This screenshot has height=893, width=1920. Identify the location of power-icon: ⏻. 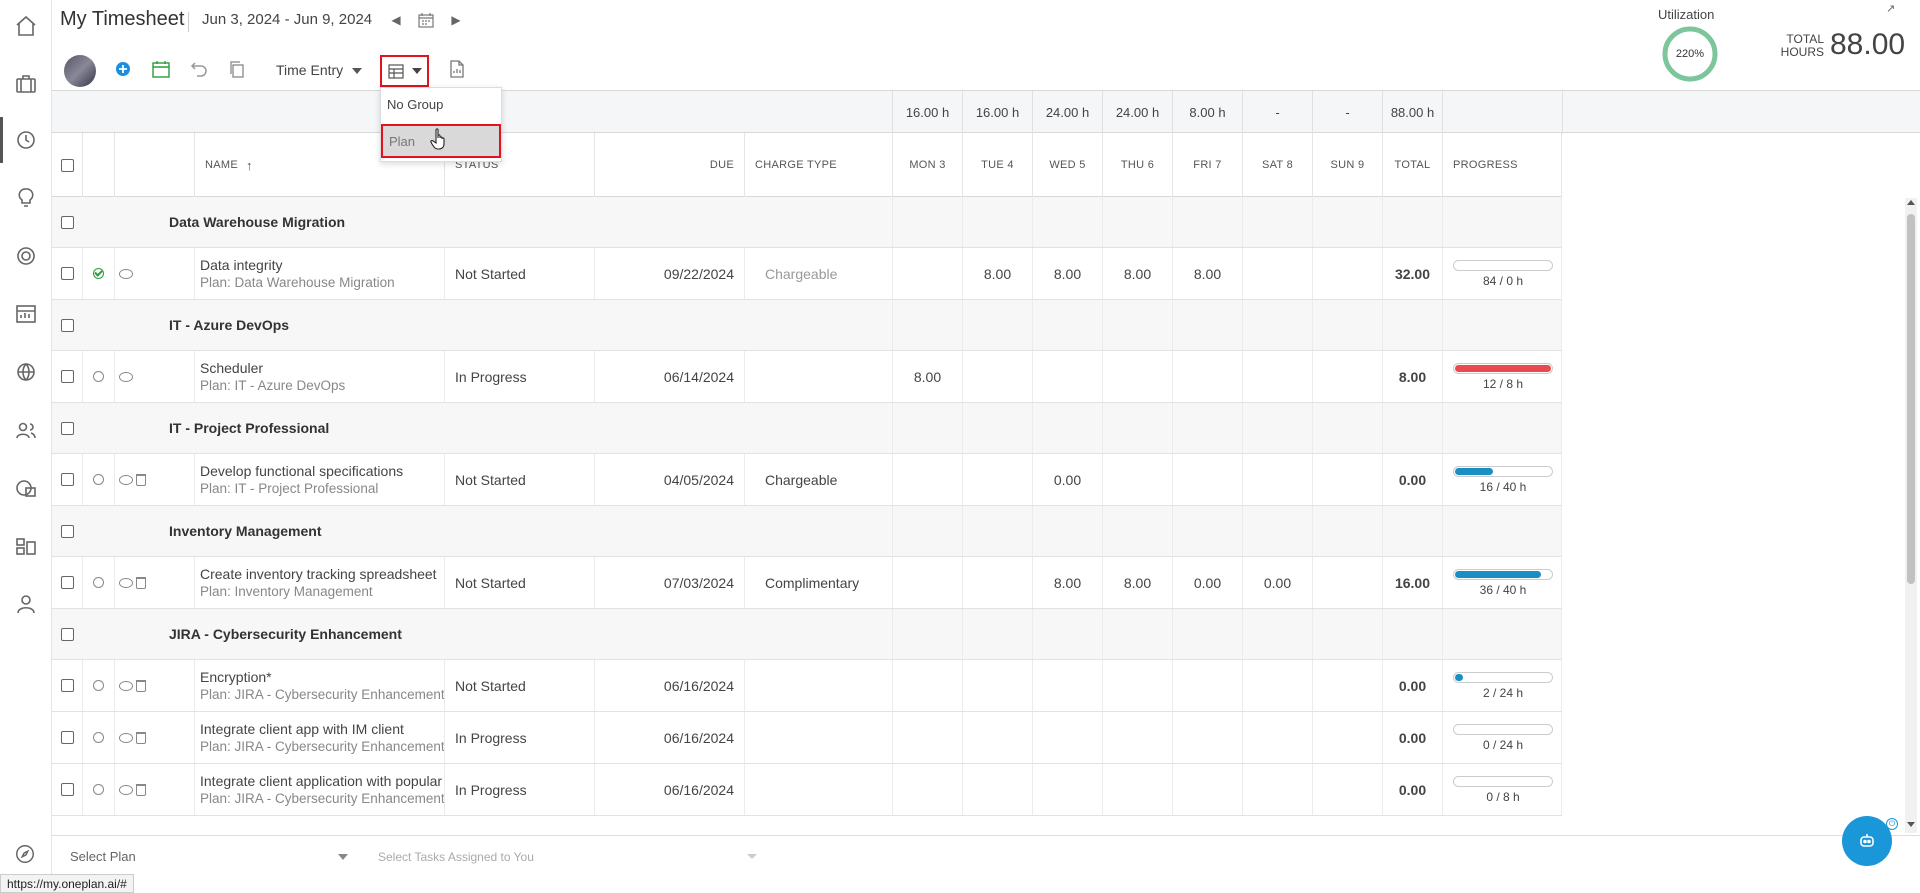
(1892, 824).